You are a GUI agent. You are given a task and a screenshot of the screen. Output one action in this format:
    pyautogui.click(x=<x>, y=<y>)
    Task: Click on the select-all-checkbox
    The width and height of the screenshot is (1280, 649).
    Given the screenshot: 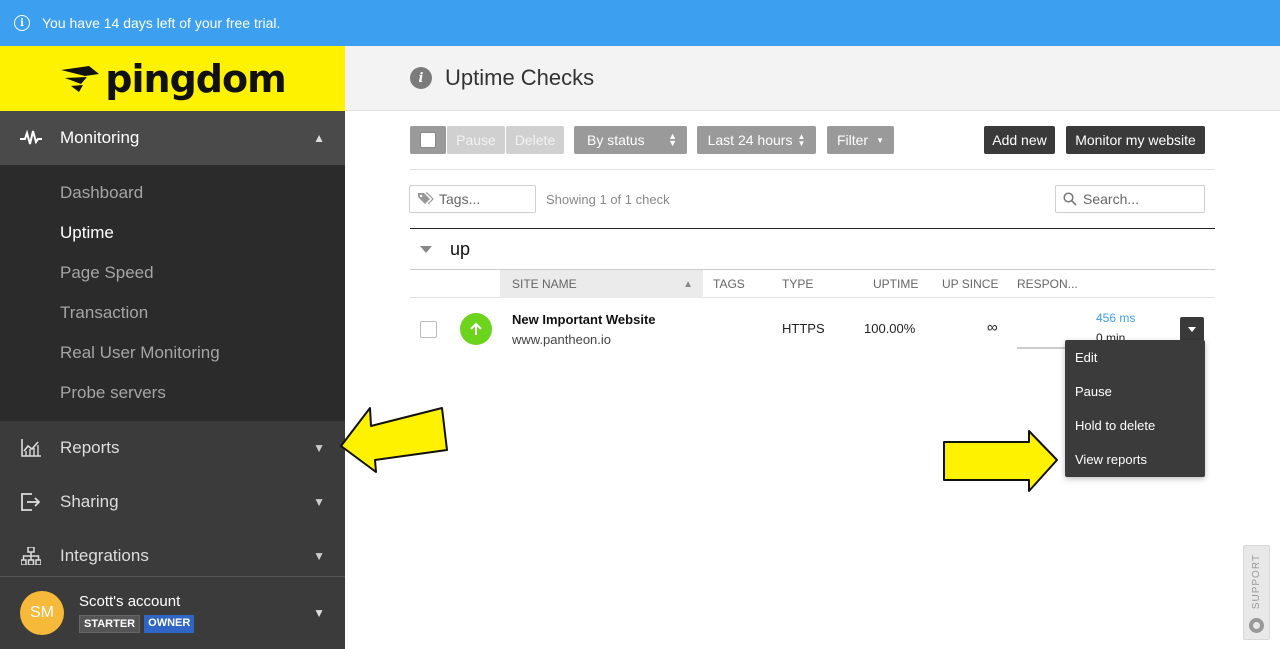 What is the action you would take?
    pyautogui.click(x=428, y=140)
    